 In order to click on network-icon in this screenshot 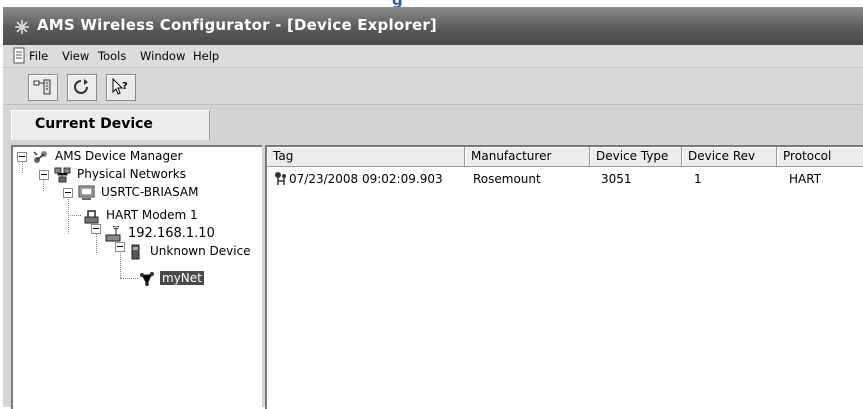, I will do `click(42, 87)`.